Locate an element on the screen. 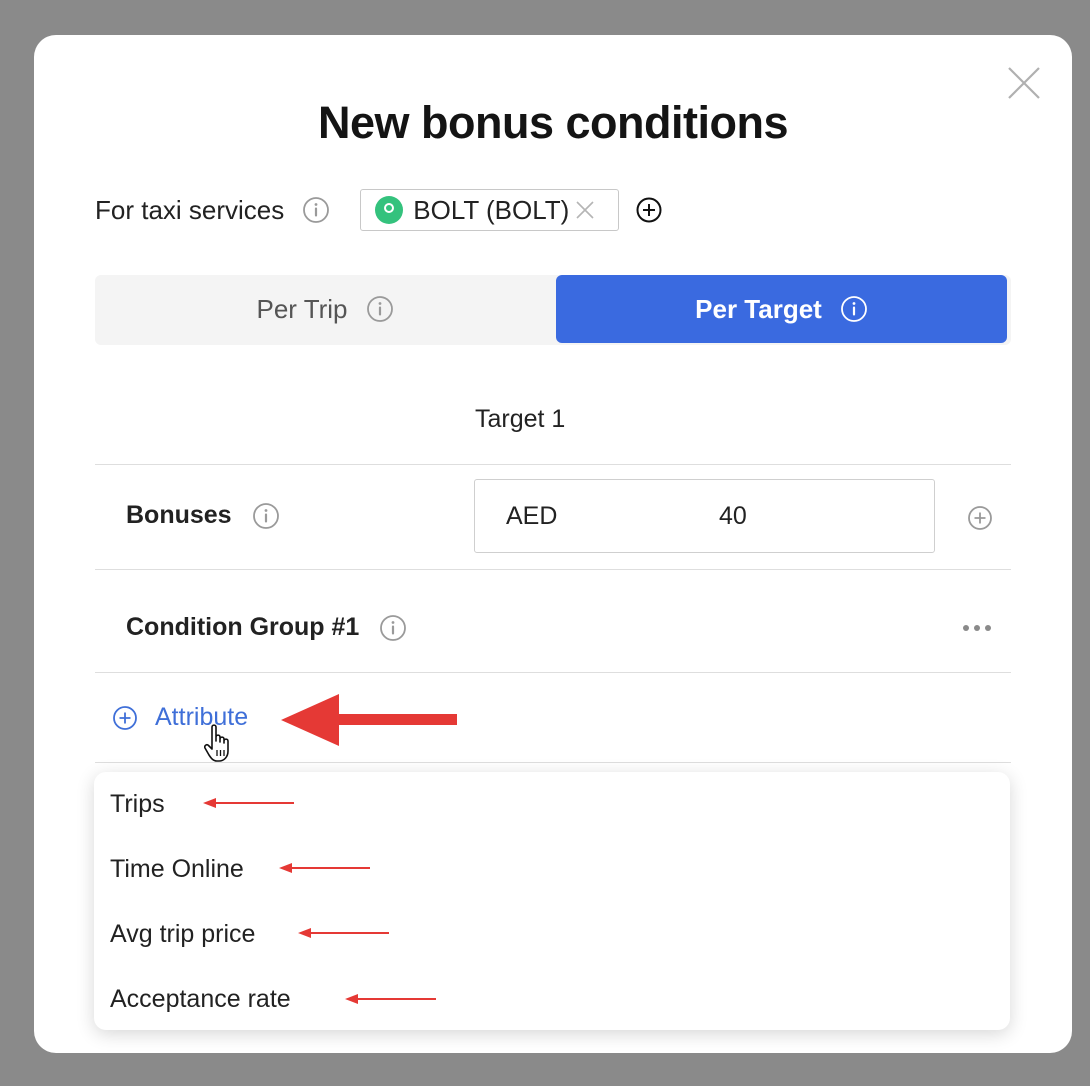 This screenshot has height=1086, width=1090. taxi-services-label: For taxi services is located at coordinates (190, 209).